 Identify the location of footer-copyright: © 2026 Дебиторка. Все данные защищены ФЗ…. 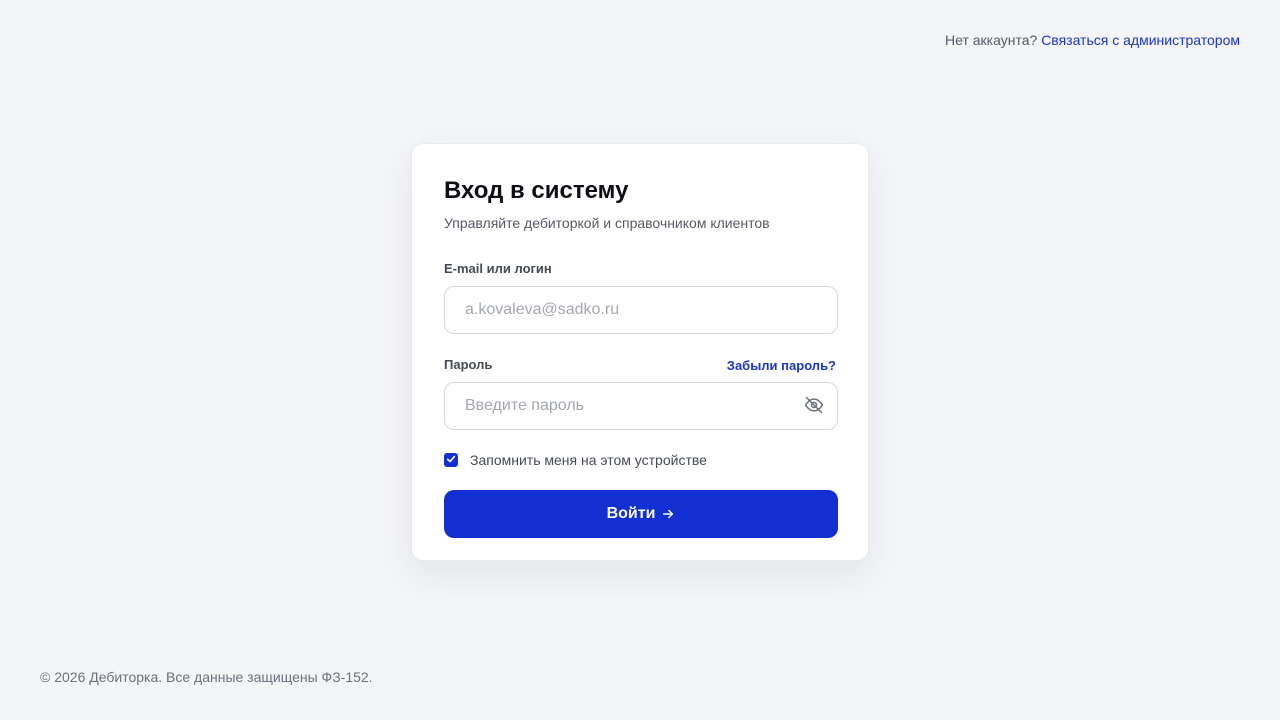
(206, 677).